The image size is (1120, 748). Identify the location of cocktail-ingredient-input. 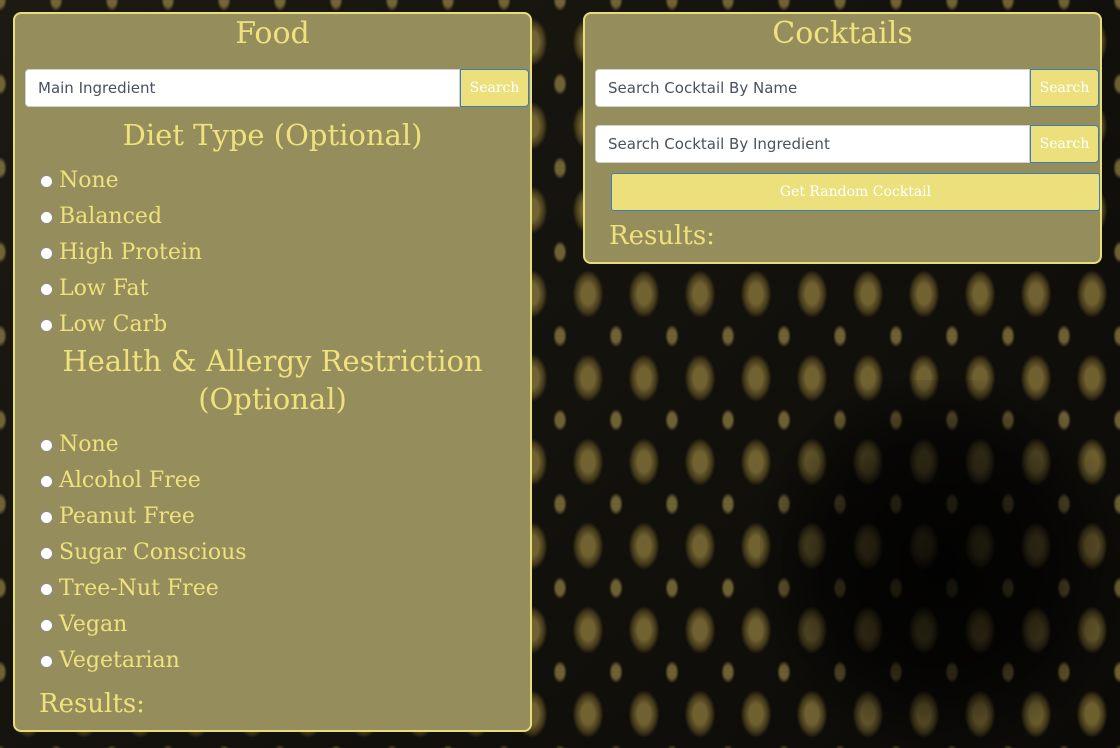
(812, 144).